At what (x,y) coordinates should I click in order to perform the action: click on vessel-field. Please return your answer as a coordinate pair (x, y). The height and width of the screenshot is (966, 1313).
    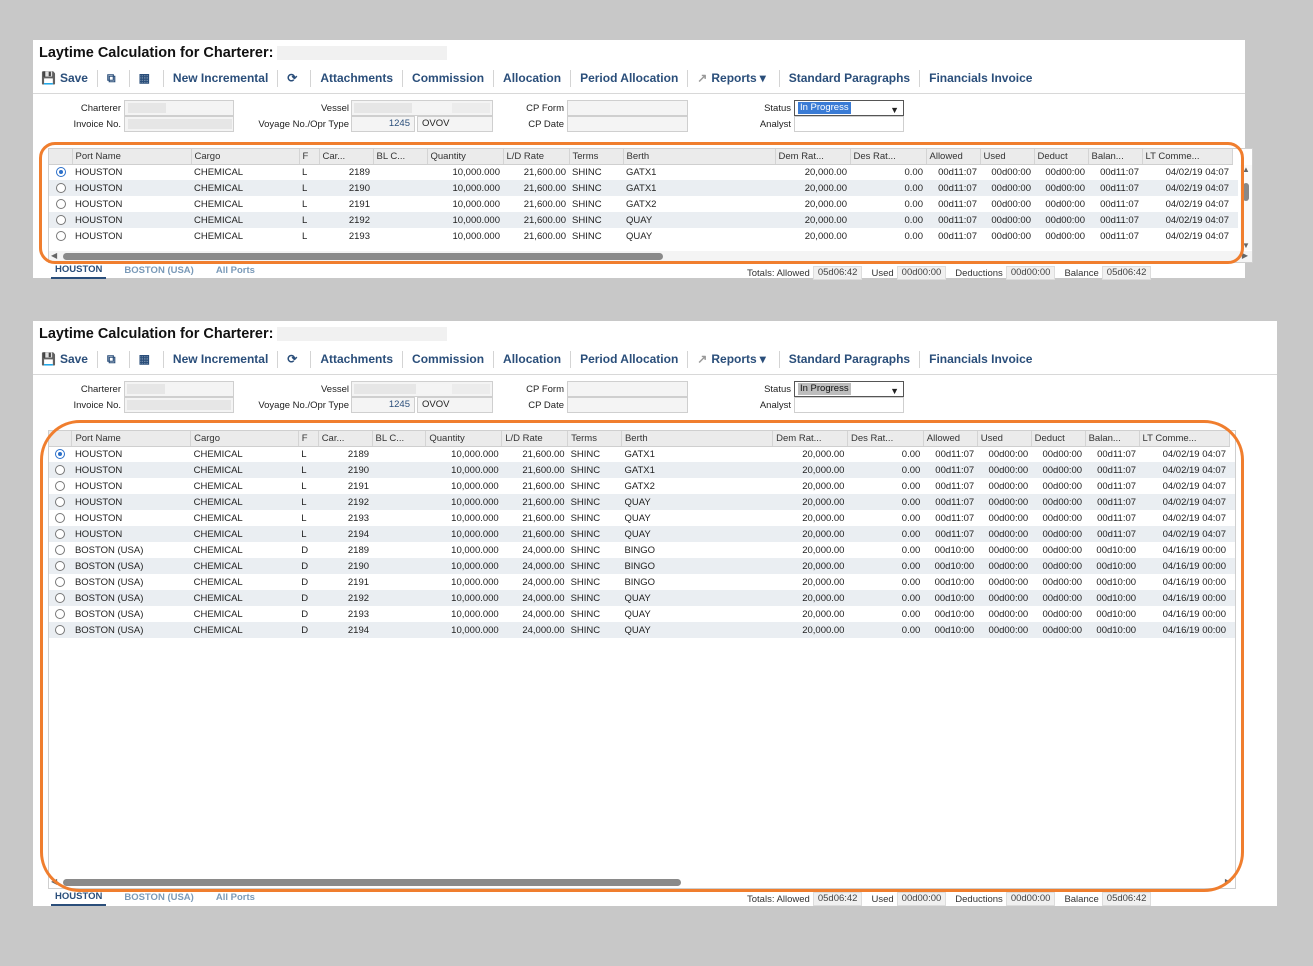
    Looking at the image, I should click on (422, 389).